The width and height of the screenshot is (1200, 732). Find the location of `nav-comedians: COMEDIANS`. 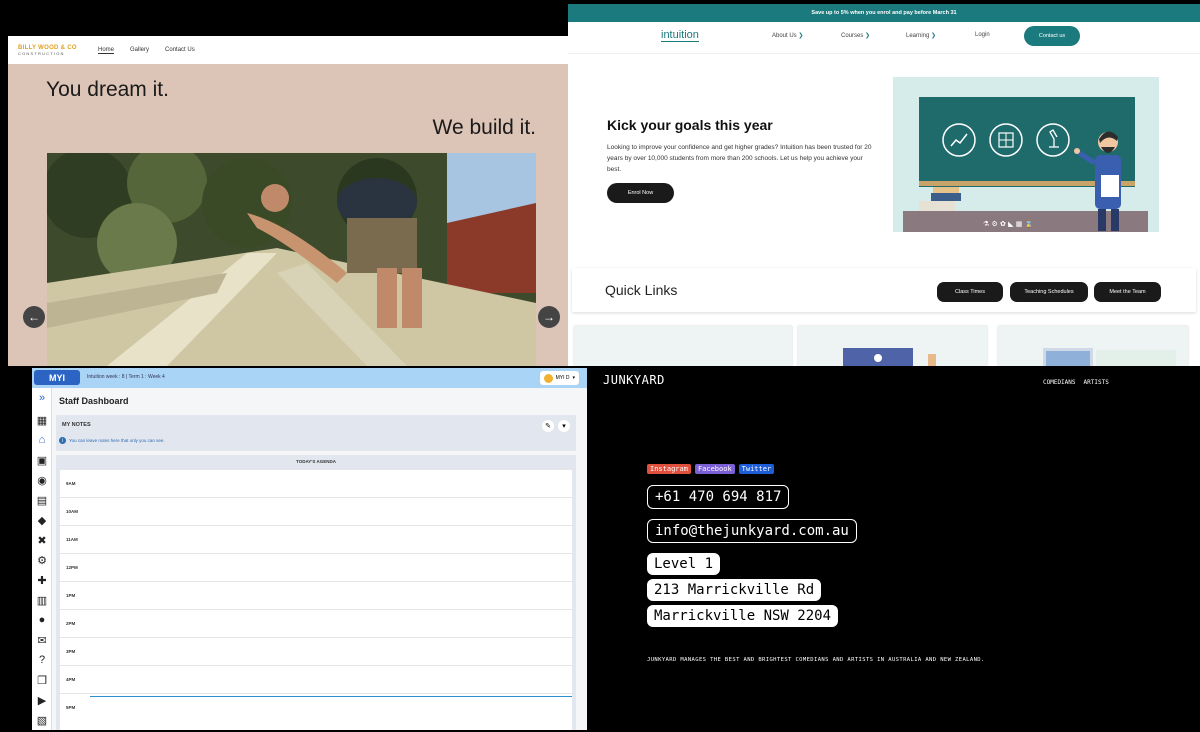

nav-comedians: COMEDIANS is located at coordinates (1059, 382).